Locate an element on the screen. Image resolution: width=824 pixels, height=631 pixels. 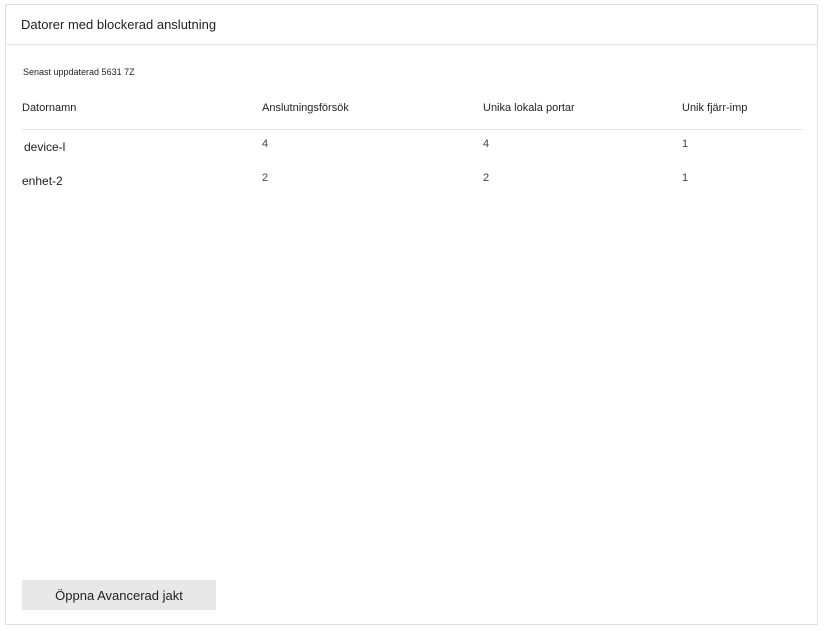
table-row: device-l 4 4 1 is located at coordinates (412, 147).